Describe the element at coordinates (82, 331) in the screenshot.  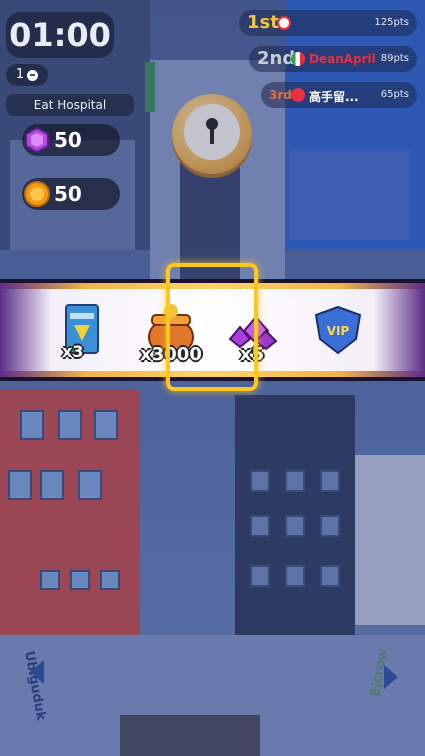
I see `reward-item: x3` at that location.